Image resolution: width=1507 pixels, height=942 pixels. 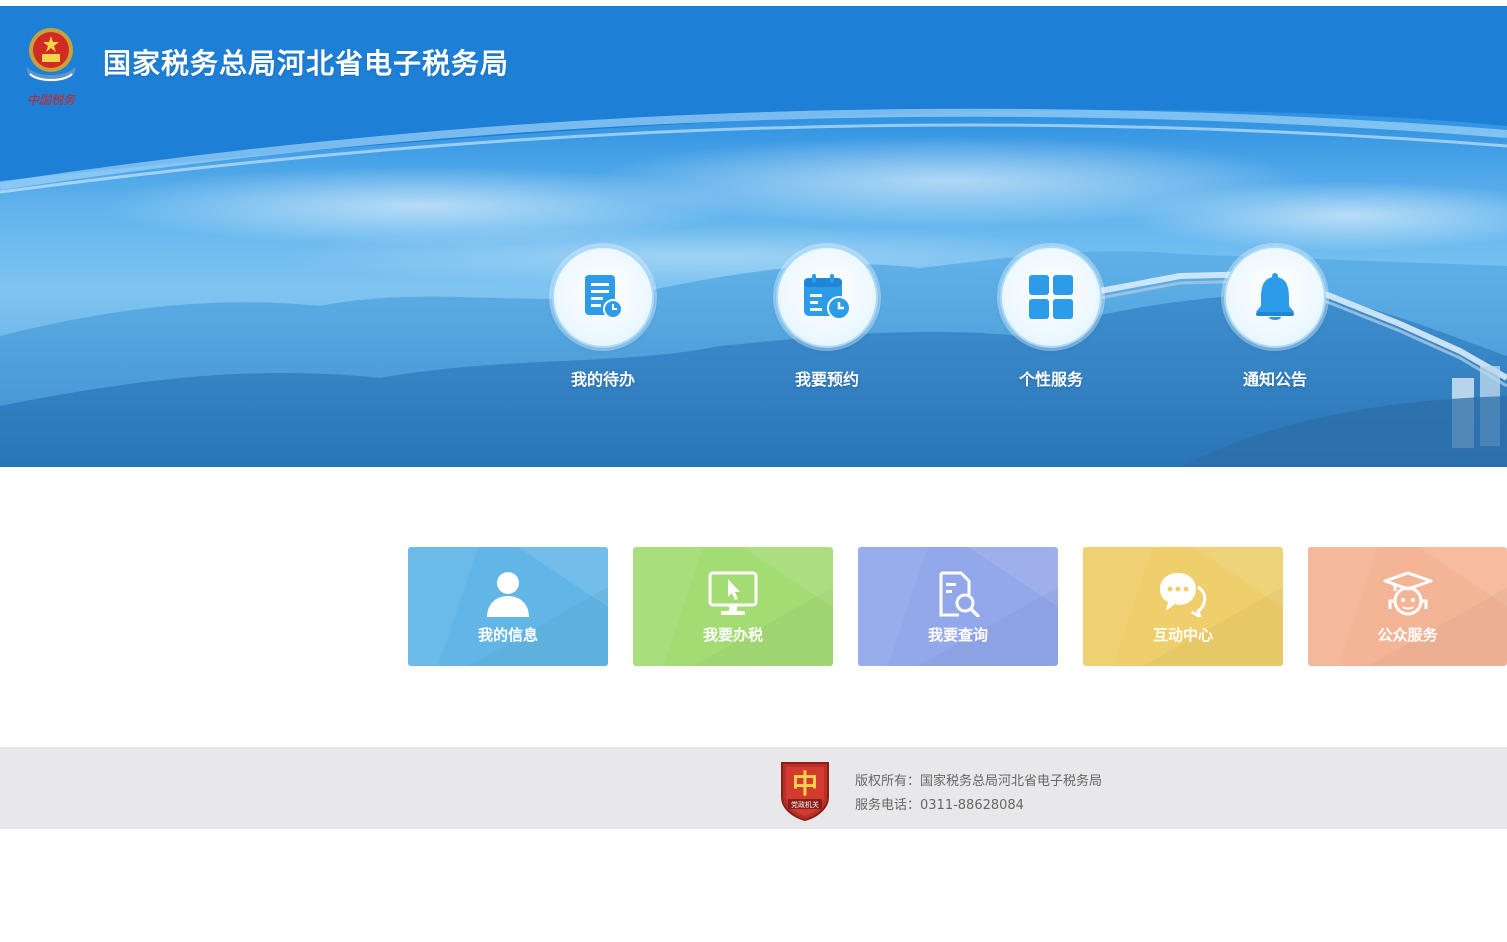 What do you see at coordinates (1274, 379) in the screenshot?
I see `quick-nav-label: 通知公告` at bounding box center [1274, 379].